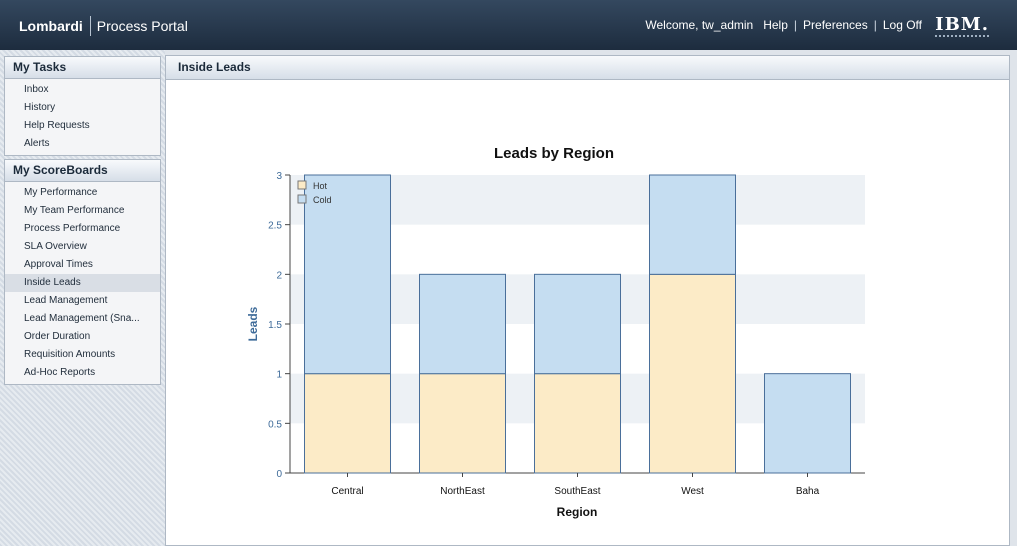  I want to click on sidebar-item-my-performance: My Performance, so click(82, 193).